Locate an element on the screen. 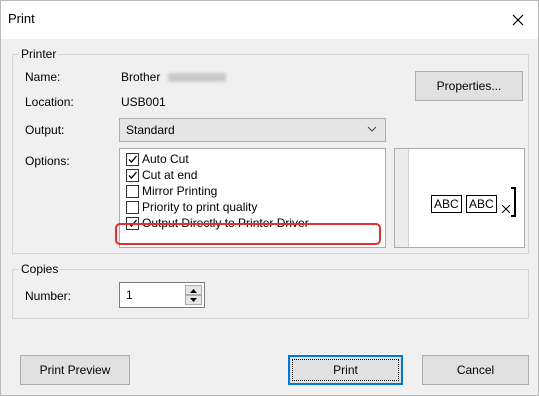 The image size is (539, 396). close-icon is located at coordinates (518, 20).